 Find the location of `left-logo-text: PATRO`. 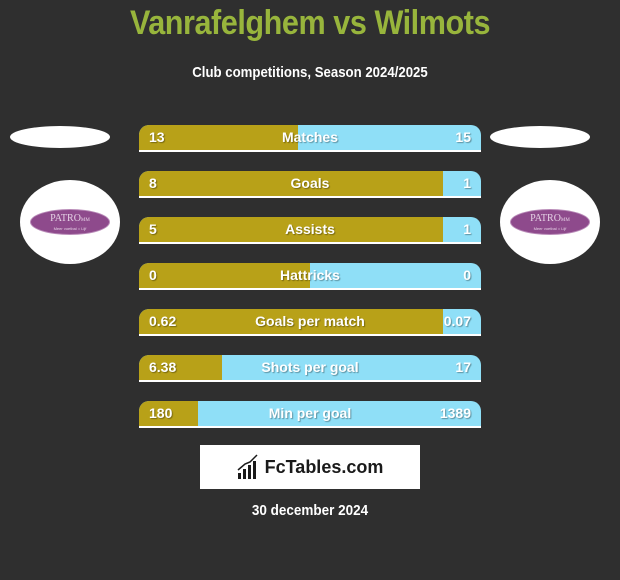

left-logo-text: PATRO is located at coordinates (65, 218).